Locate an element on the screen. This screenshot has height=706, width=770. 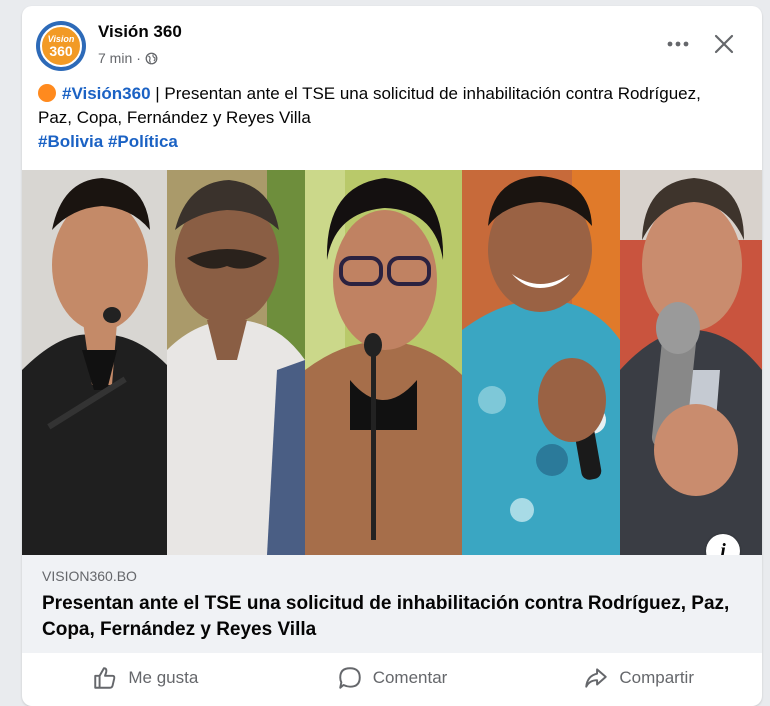
hashtag-politica: #Política is located at coordinates (143, 141).